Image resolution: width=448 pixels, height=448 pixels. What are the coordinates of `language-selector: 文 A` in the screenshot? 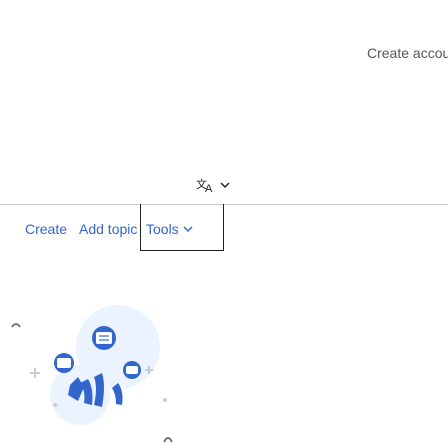 It's located at (218, 185).